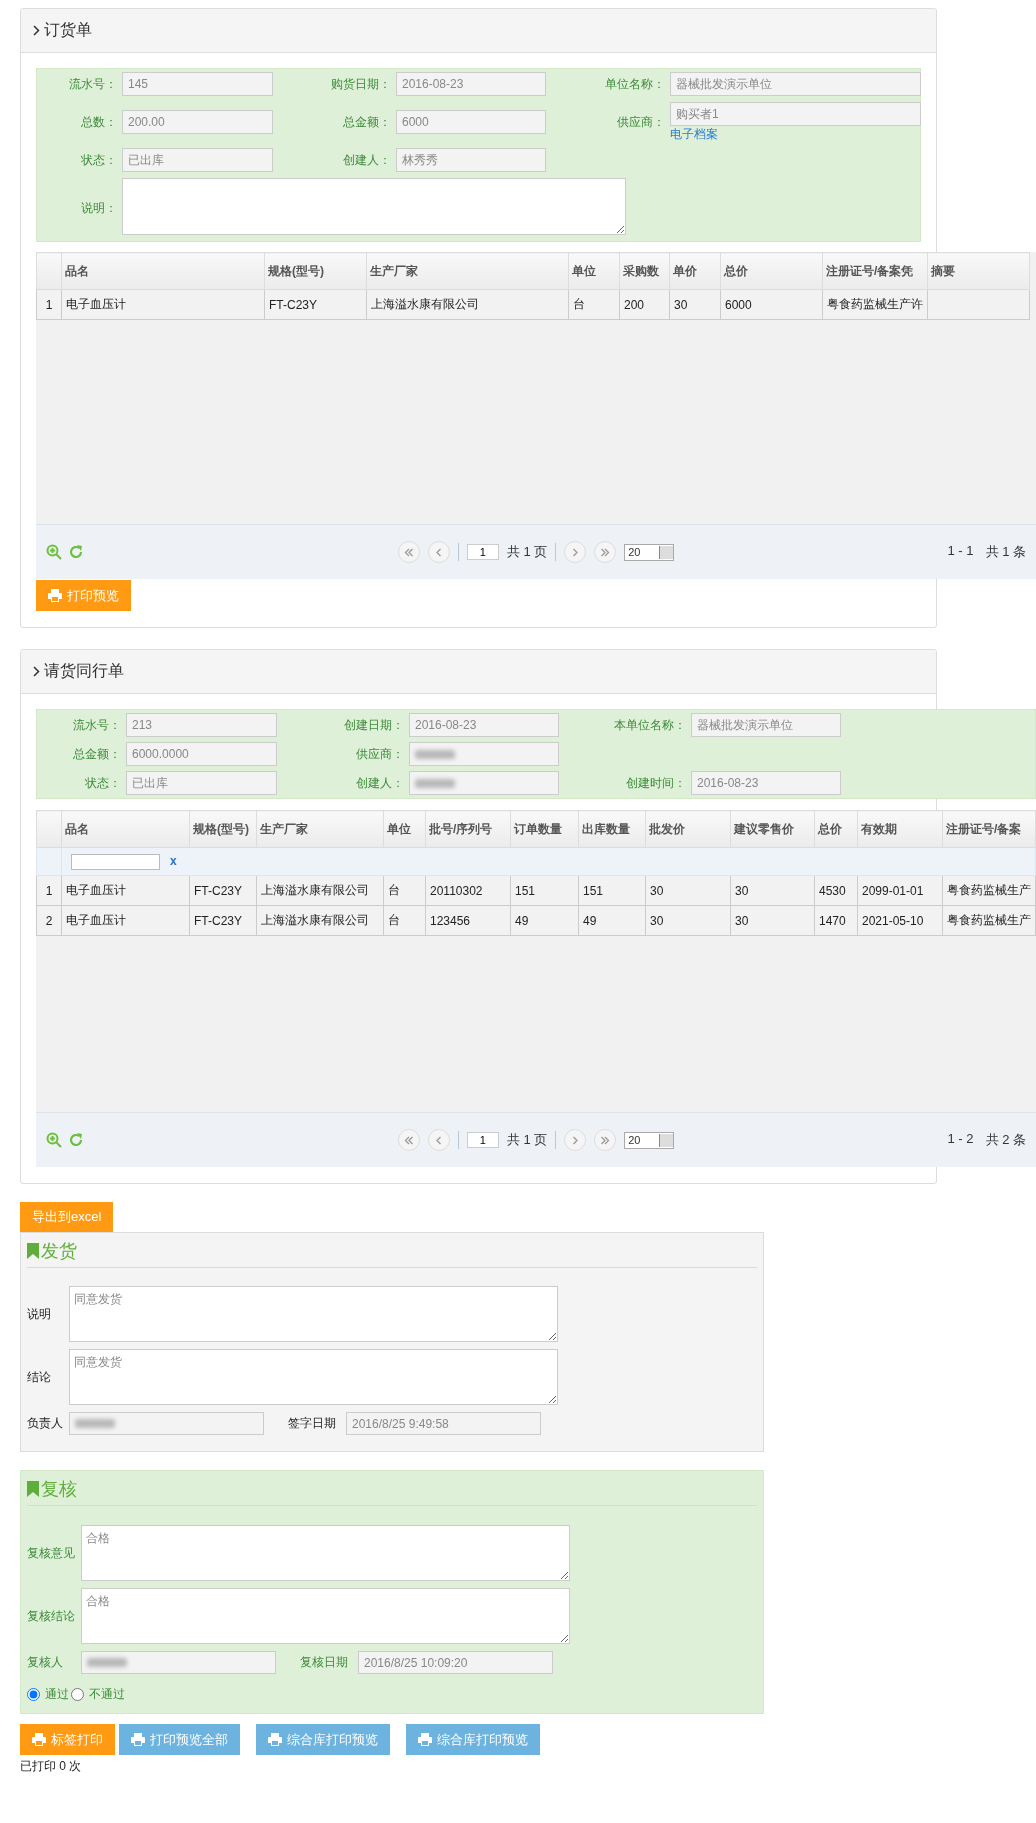 The height and width of the screenshot is (1823, 1036). I want to click on field-label: 供应商：, so click(641, 122).